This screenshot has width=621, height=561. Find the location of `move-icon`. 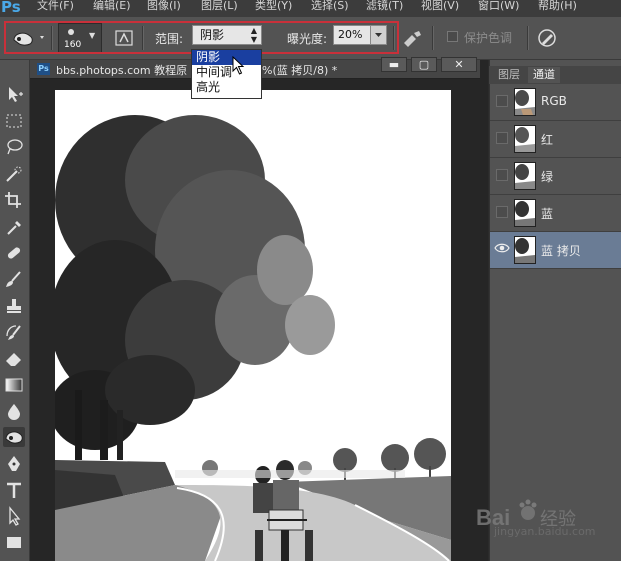

move-icon is located at coordinates (16, 94).